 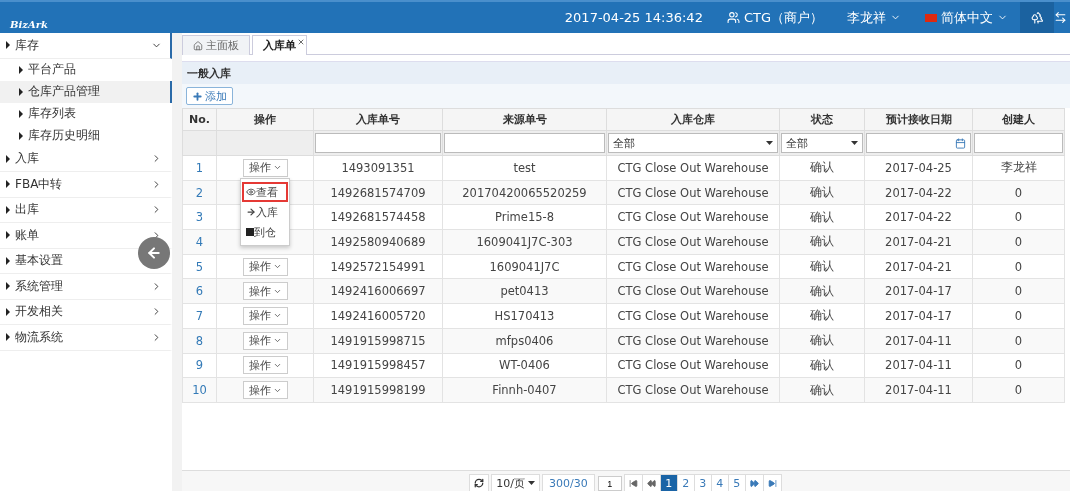 What do you see at coordinates (199, 365) in the screenshot?
I see `row-number: 9` at bounding box center [199, 365].